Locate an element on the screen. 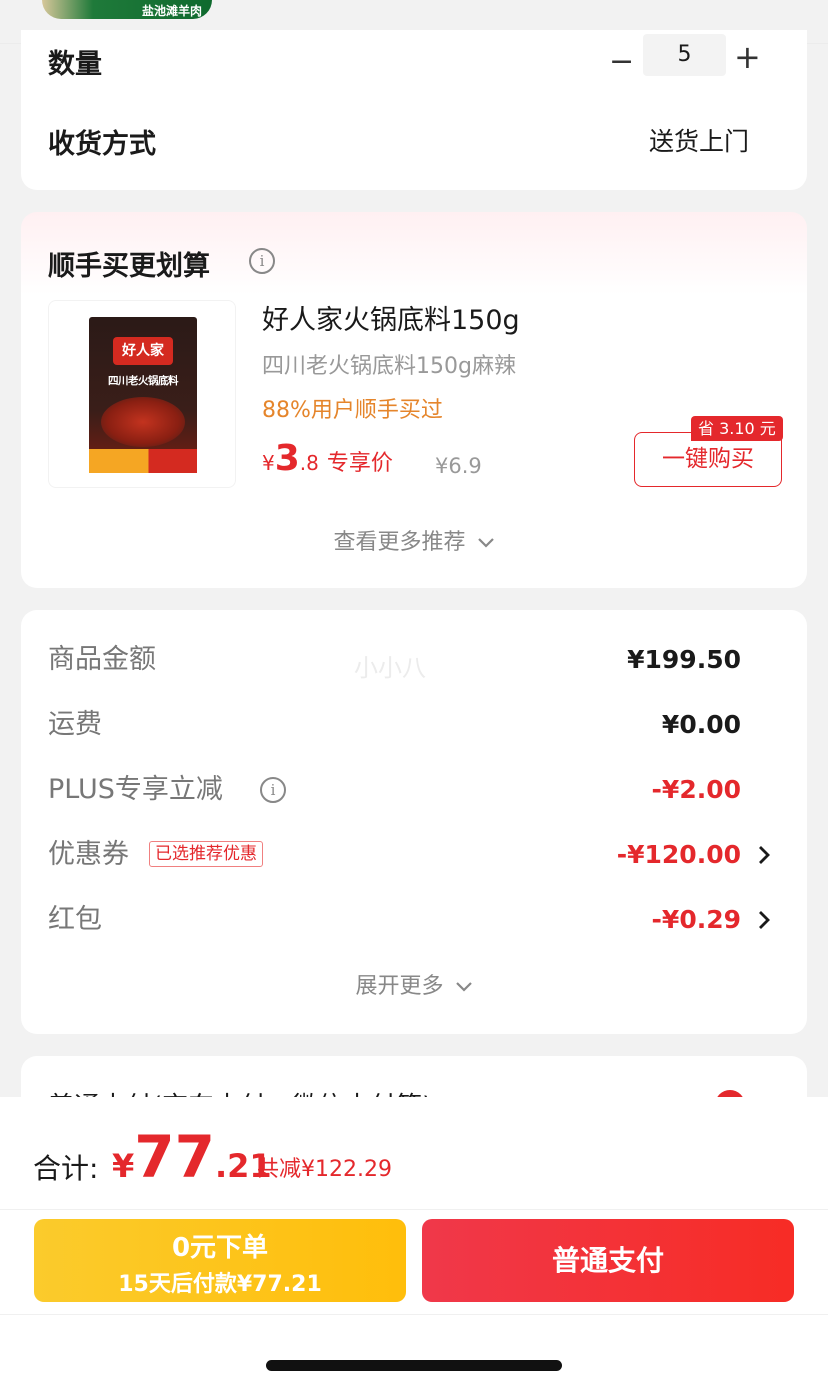  package-band is located at coordinates (143, 461).